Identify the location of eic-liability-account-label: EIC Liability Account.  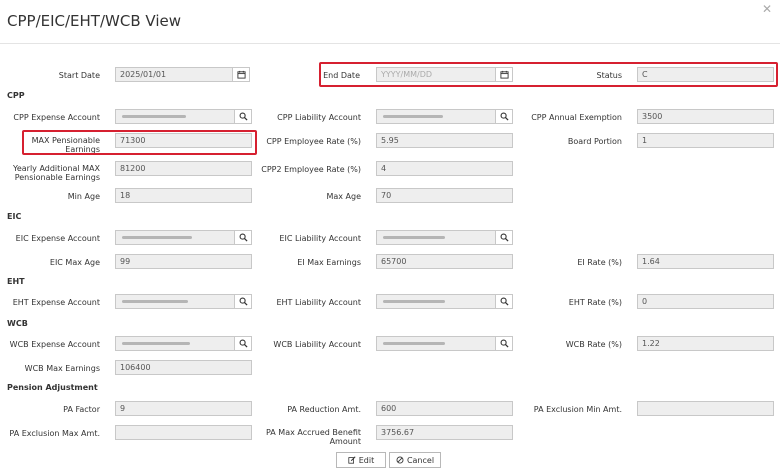
(320, 238).